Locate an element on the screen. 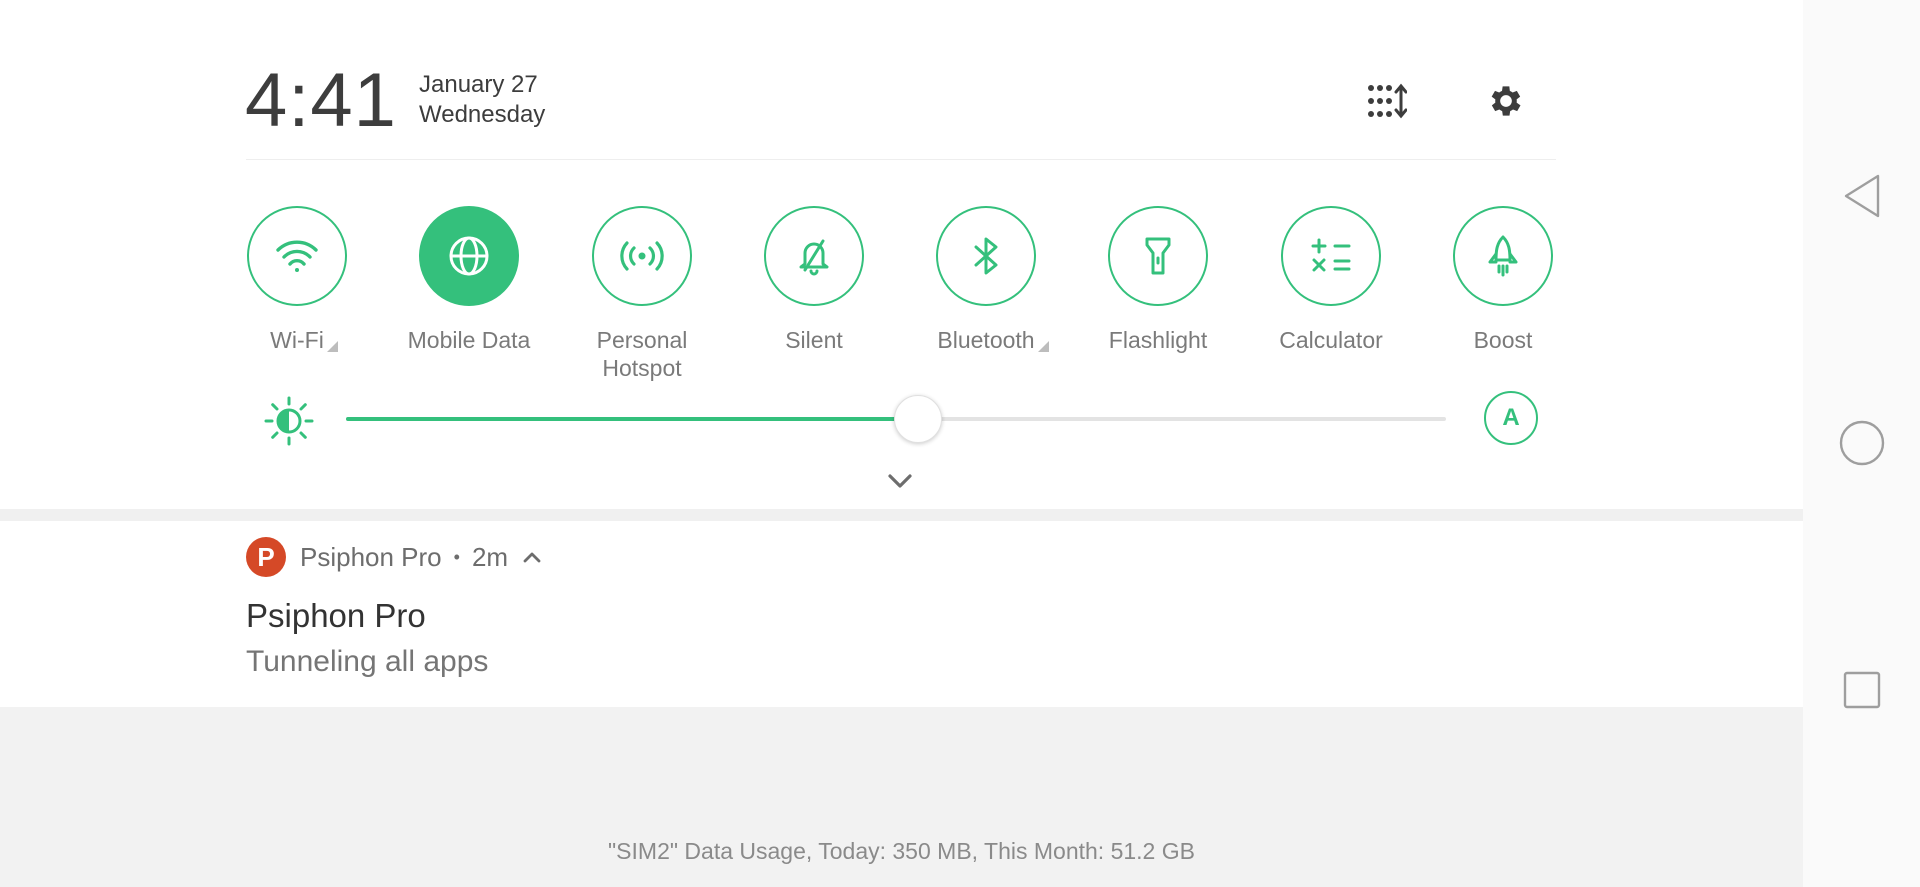 This screenshot has height=887, width=1920. psiphon-app-icon: P is located at coordinates (266, 557).